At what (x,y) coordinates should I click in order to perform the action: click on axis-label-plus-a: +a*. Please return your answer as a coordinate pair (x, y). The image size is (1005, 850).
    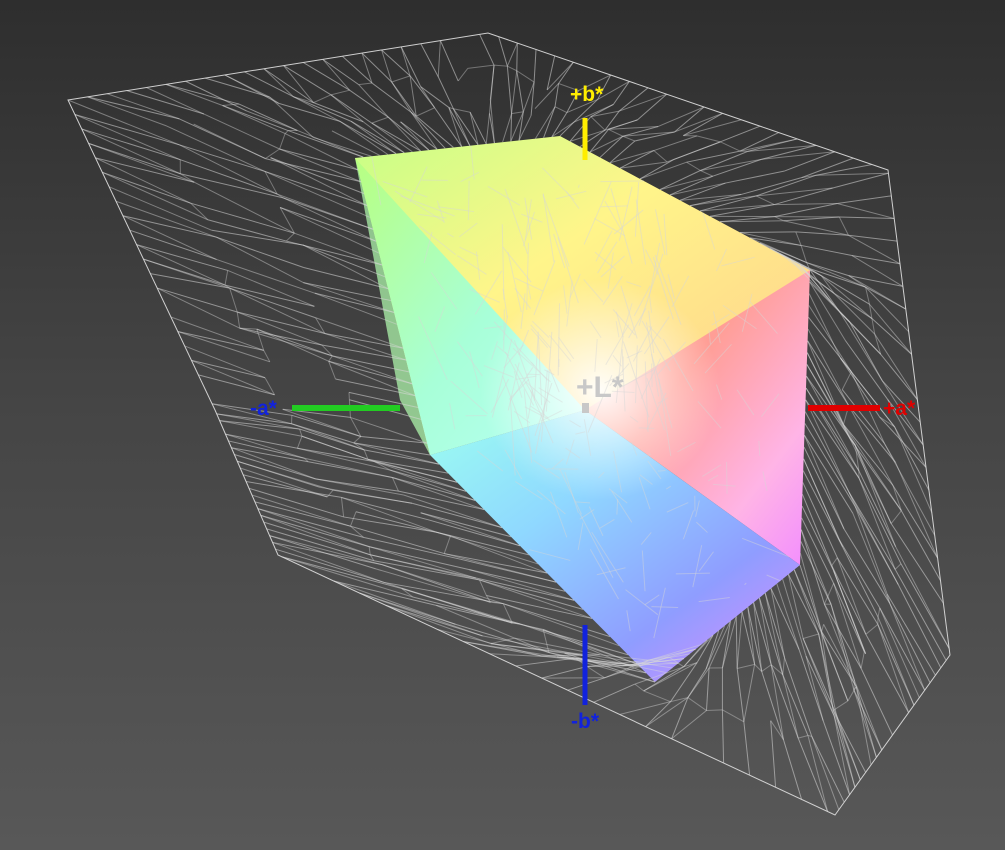
    Looking at the image, I should click on (899, 408).